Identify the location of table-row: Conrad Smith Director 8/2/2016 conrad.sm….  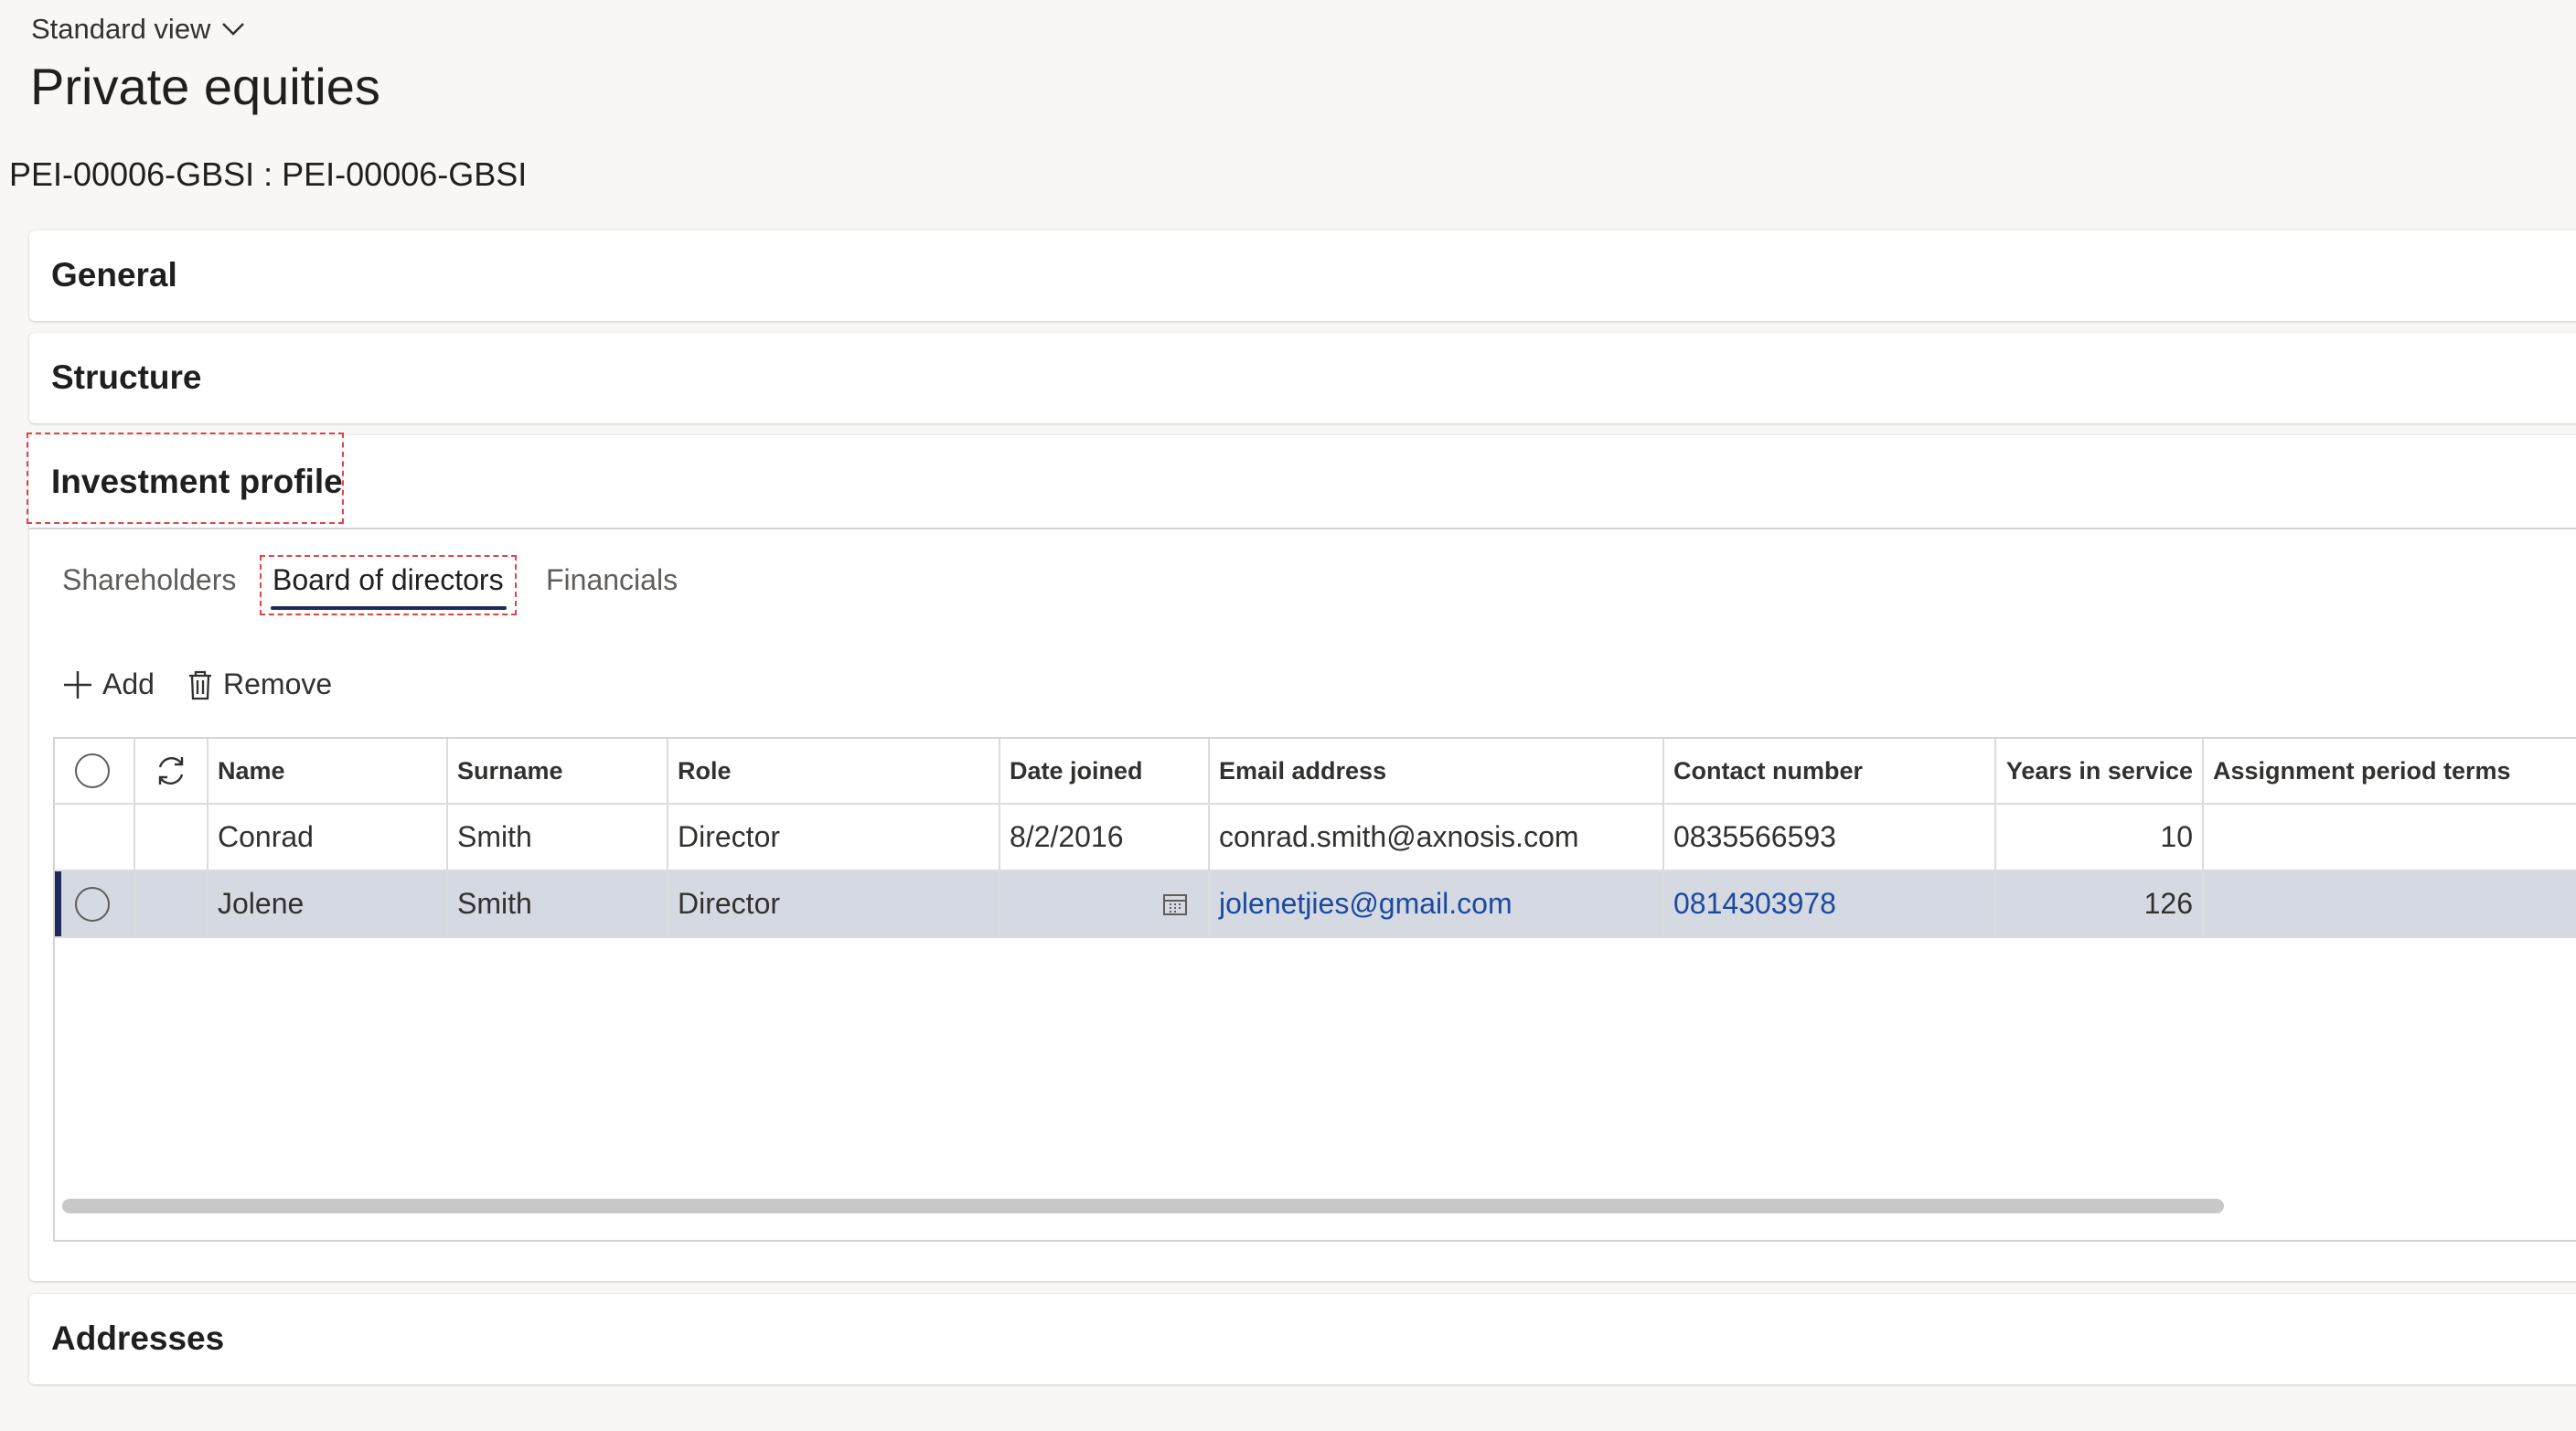
(1315, 838).